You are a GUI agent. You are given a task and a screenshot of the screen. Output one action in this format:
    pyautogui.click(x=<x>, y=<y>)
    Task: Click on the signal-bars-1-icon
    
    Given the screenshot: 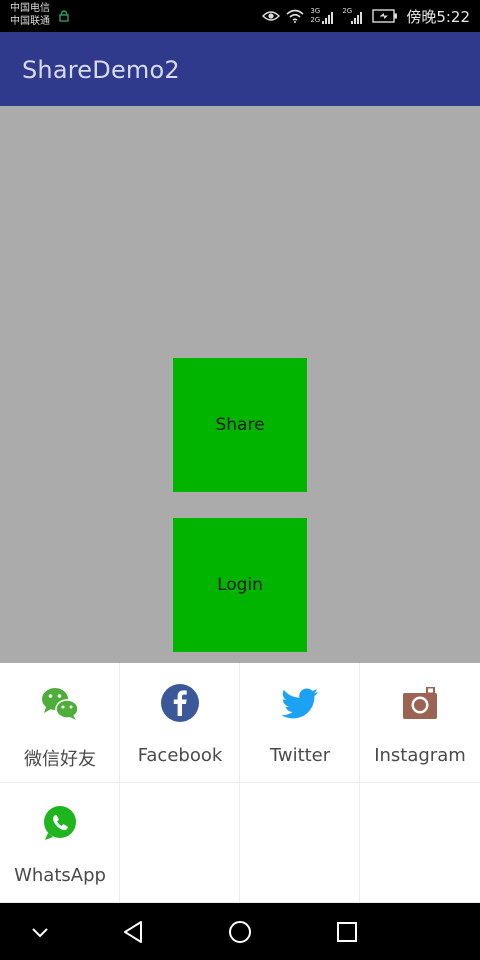 What is the action you would take?
    pyautogui.click(x=328, y=18)
    